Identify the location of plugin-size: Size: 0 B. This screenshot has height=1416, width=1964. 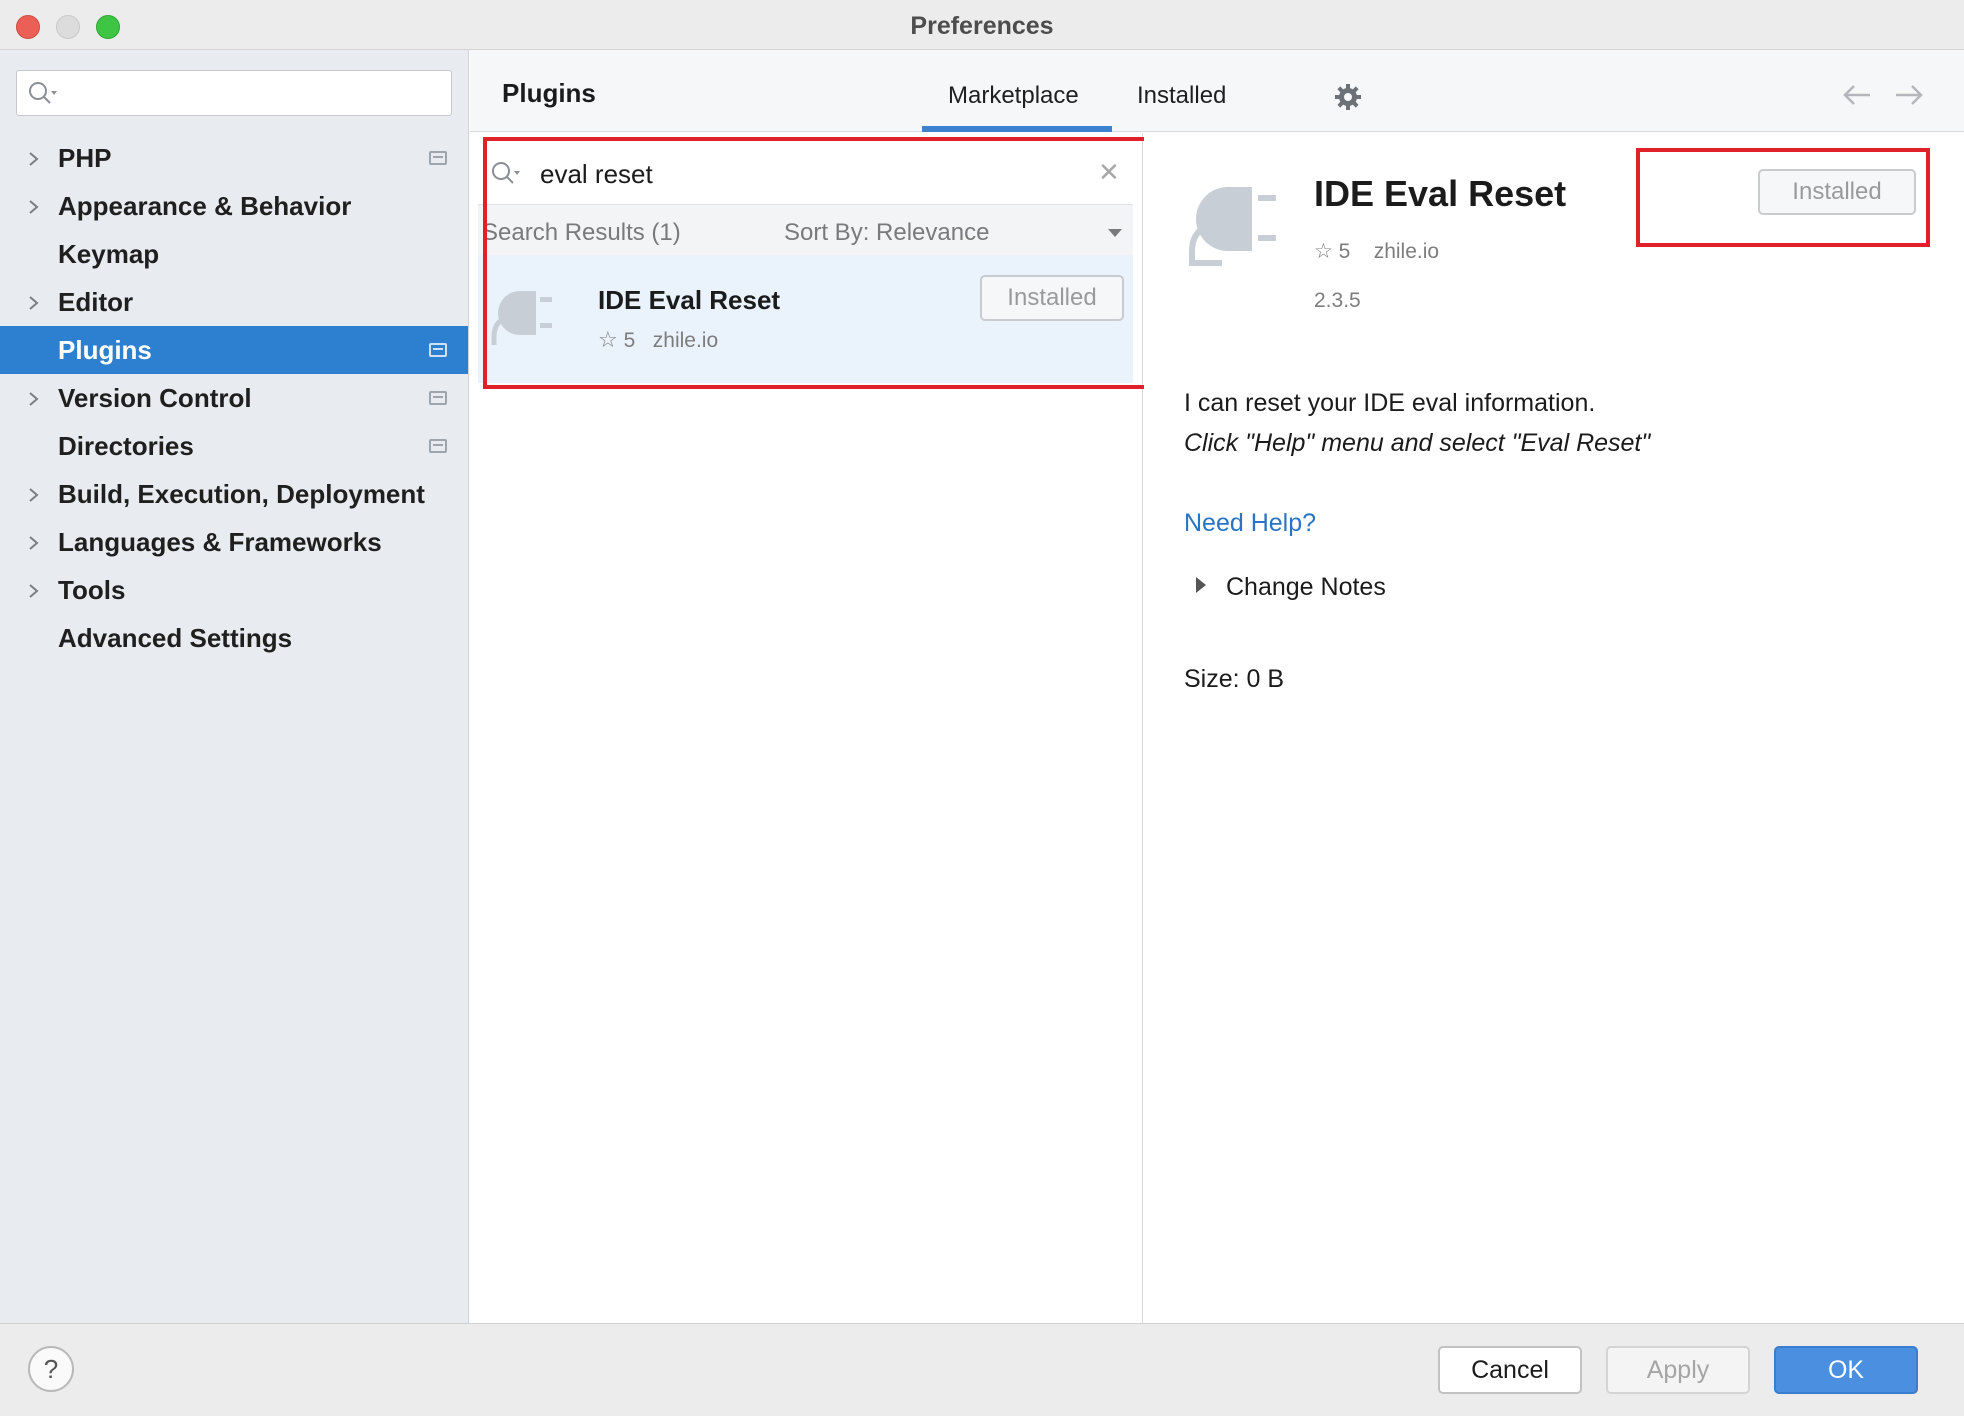
(1234, 679).